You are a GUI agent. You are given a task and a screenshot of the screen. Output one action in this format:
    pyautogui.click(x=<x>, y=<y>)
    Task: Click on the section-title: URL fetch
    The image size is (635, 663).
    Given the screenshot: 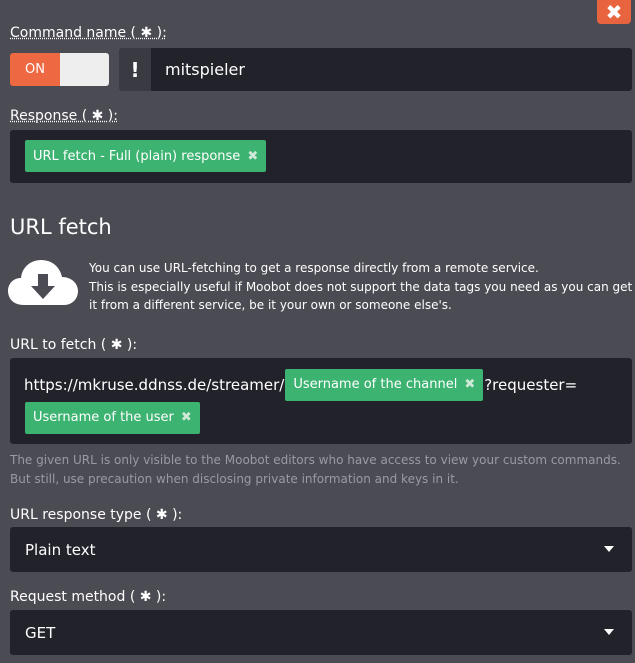 What is the action you would take?
    pyautogui.click(x=61, y=227)
    